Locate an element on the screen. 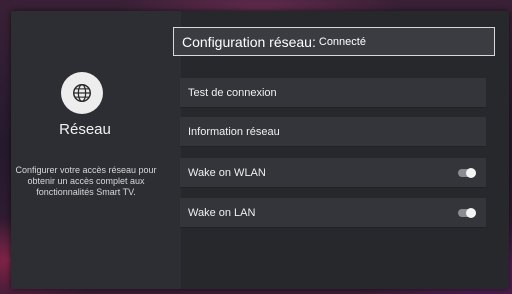  connection-status: Connecté is located at coordinates (342, 41).